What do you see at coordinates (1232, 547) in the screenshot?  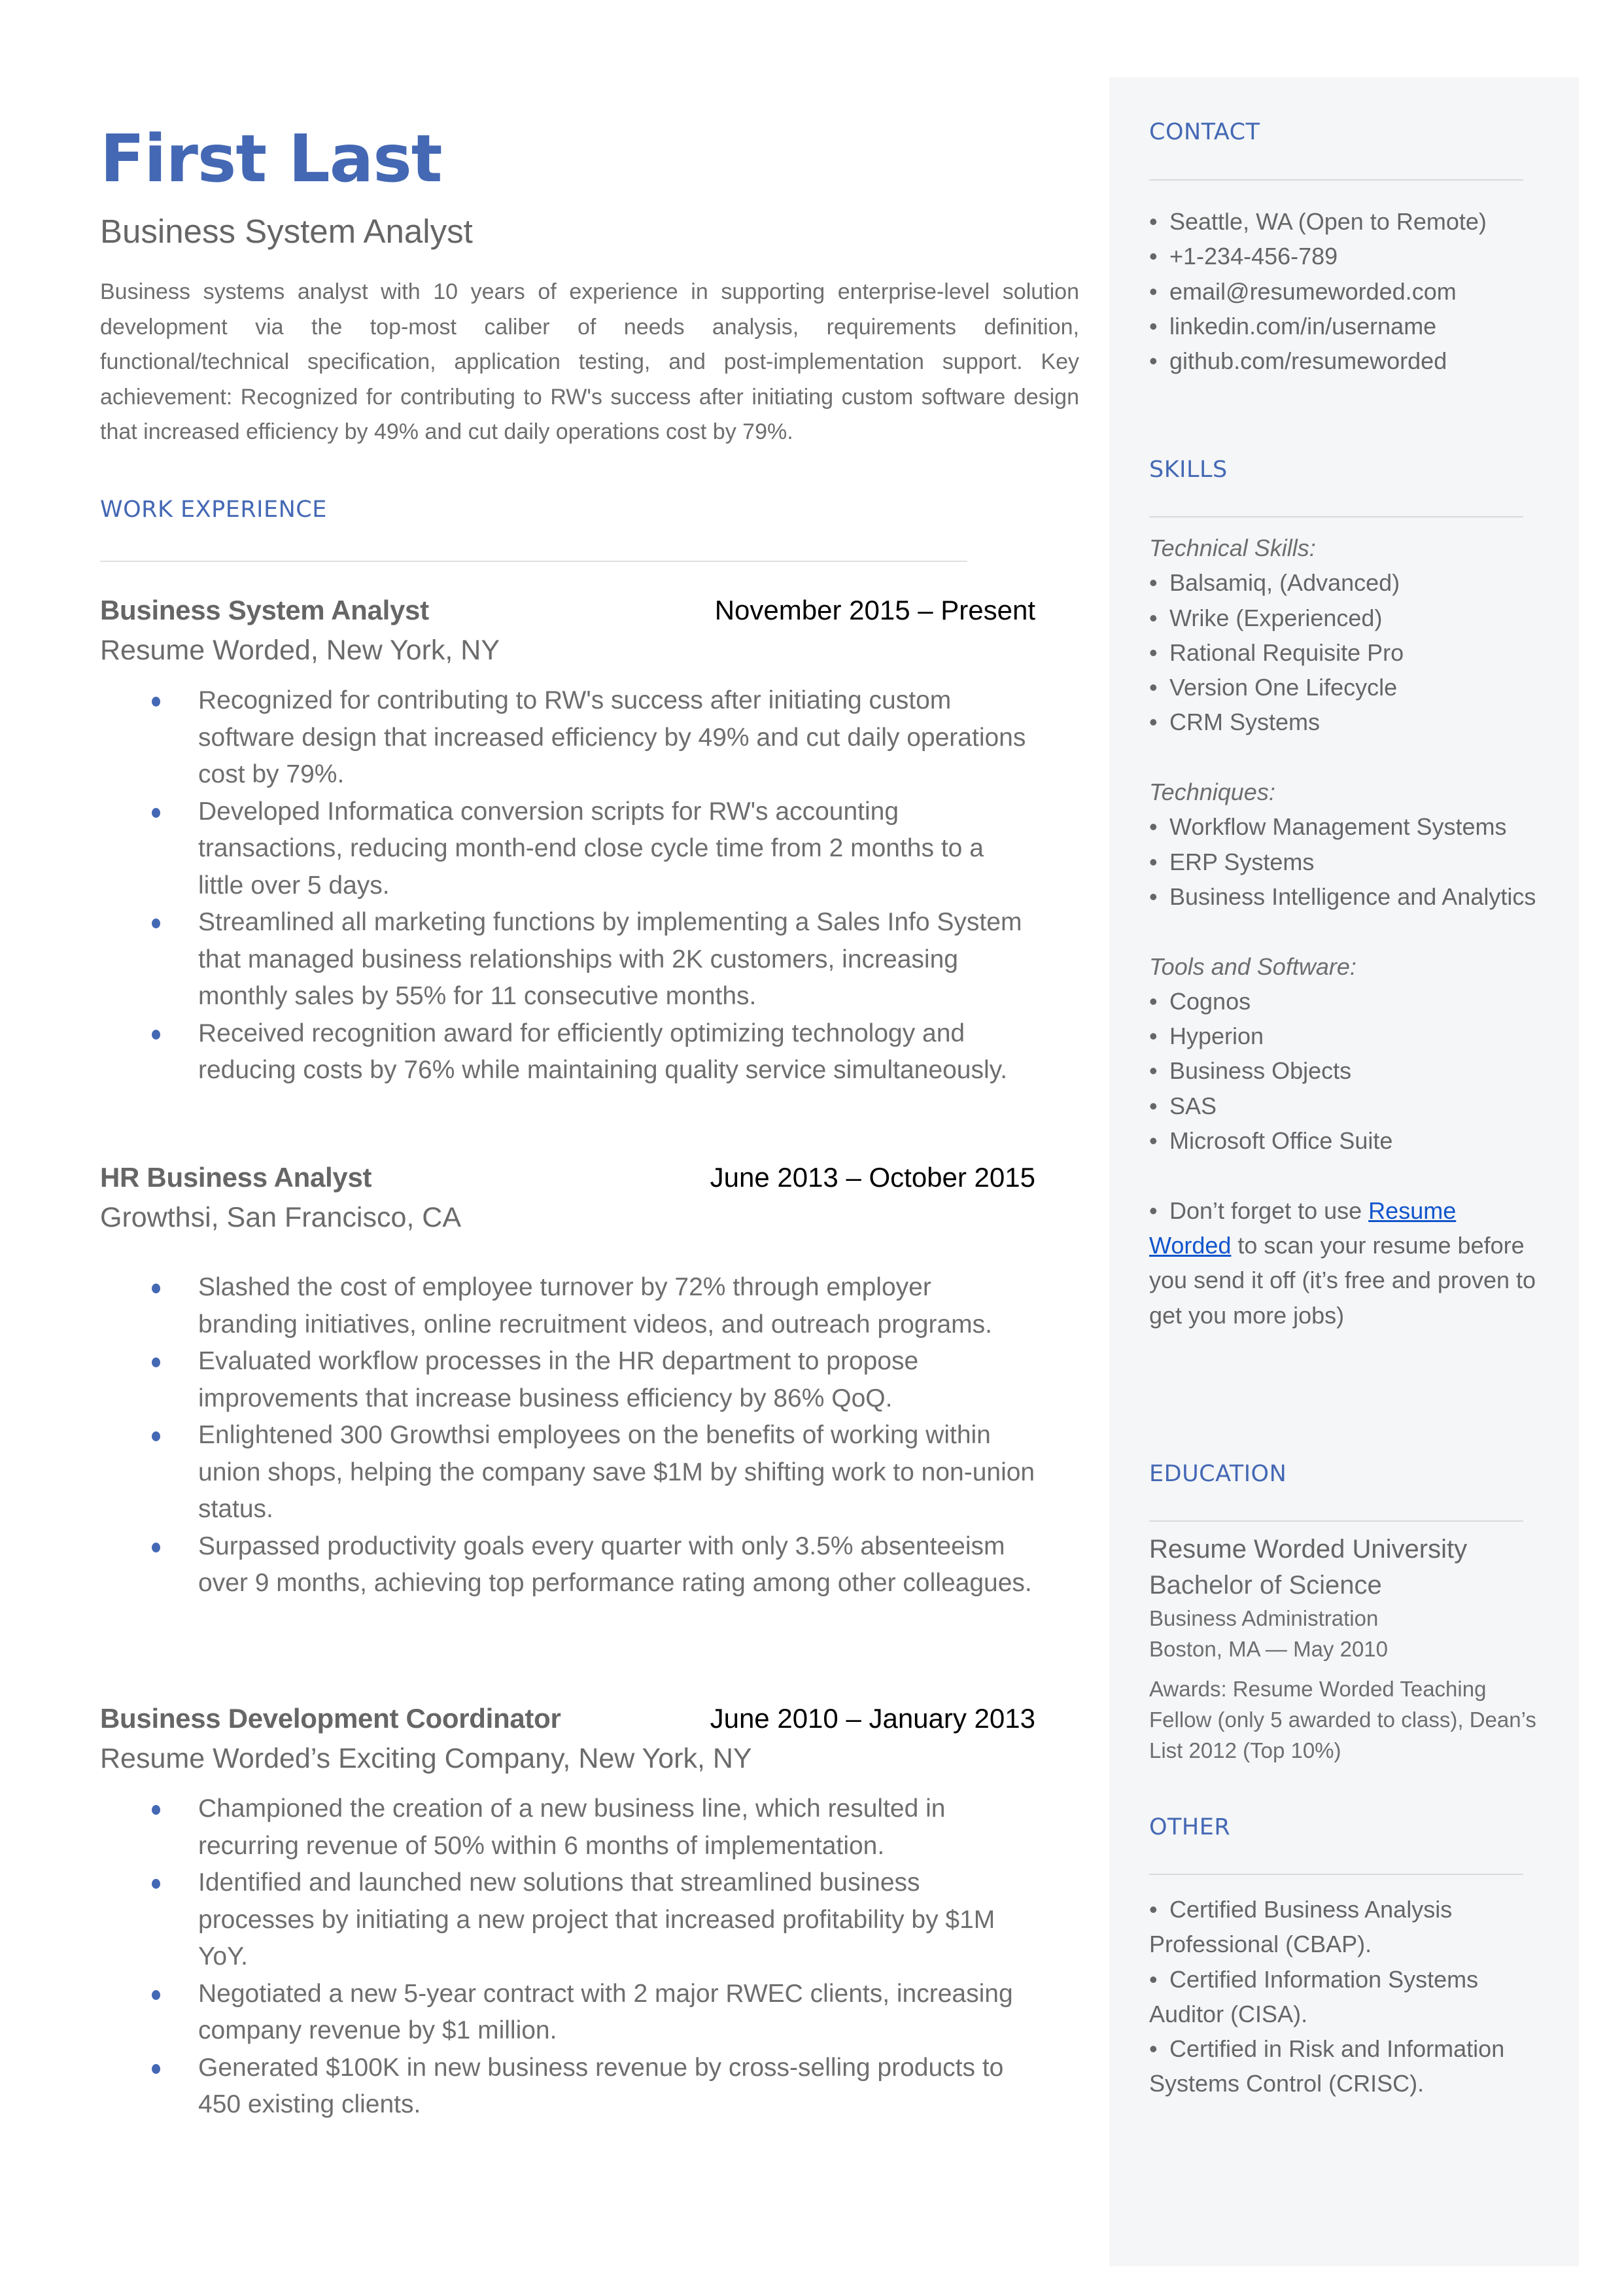 I see `skill-group-label: Technical Skills:` at bounding box center [1232, 547].